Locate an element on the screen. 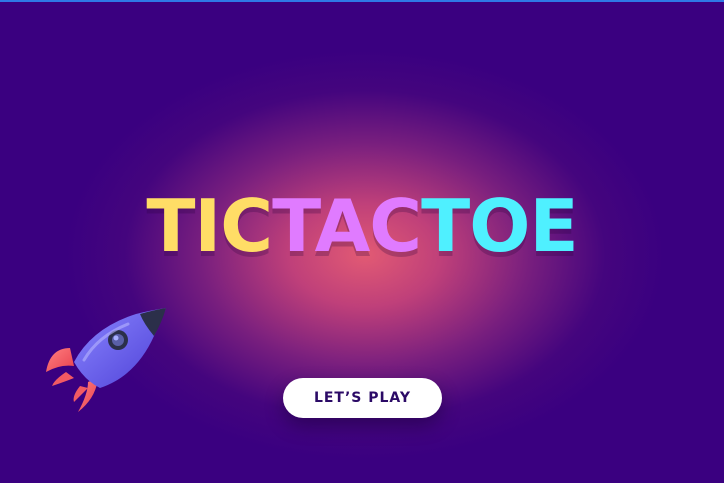 This screenshot has width=724, height=483. title-toe: TOE is located at coordinates (500, 226).